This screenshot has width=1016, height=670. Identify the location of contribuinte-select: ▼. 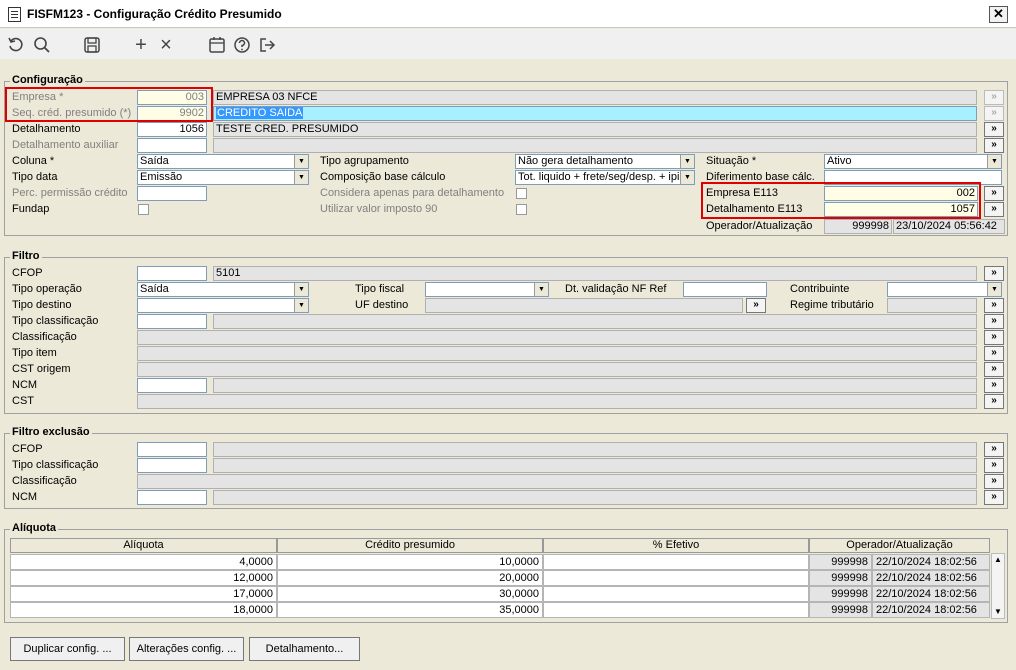
(944, 289).